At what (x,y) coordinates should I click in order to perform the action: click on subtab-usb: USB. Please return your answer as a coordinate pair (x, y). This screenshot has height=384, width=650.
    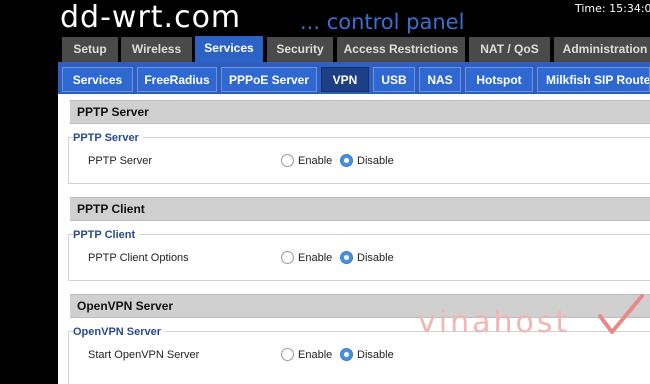
    Looking at the image, I should click on (394, 79).